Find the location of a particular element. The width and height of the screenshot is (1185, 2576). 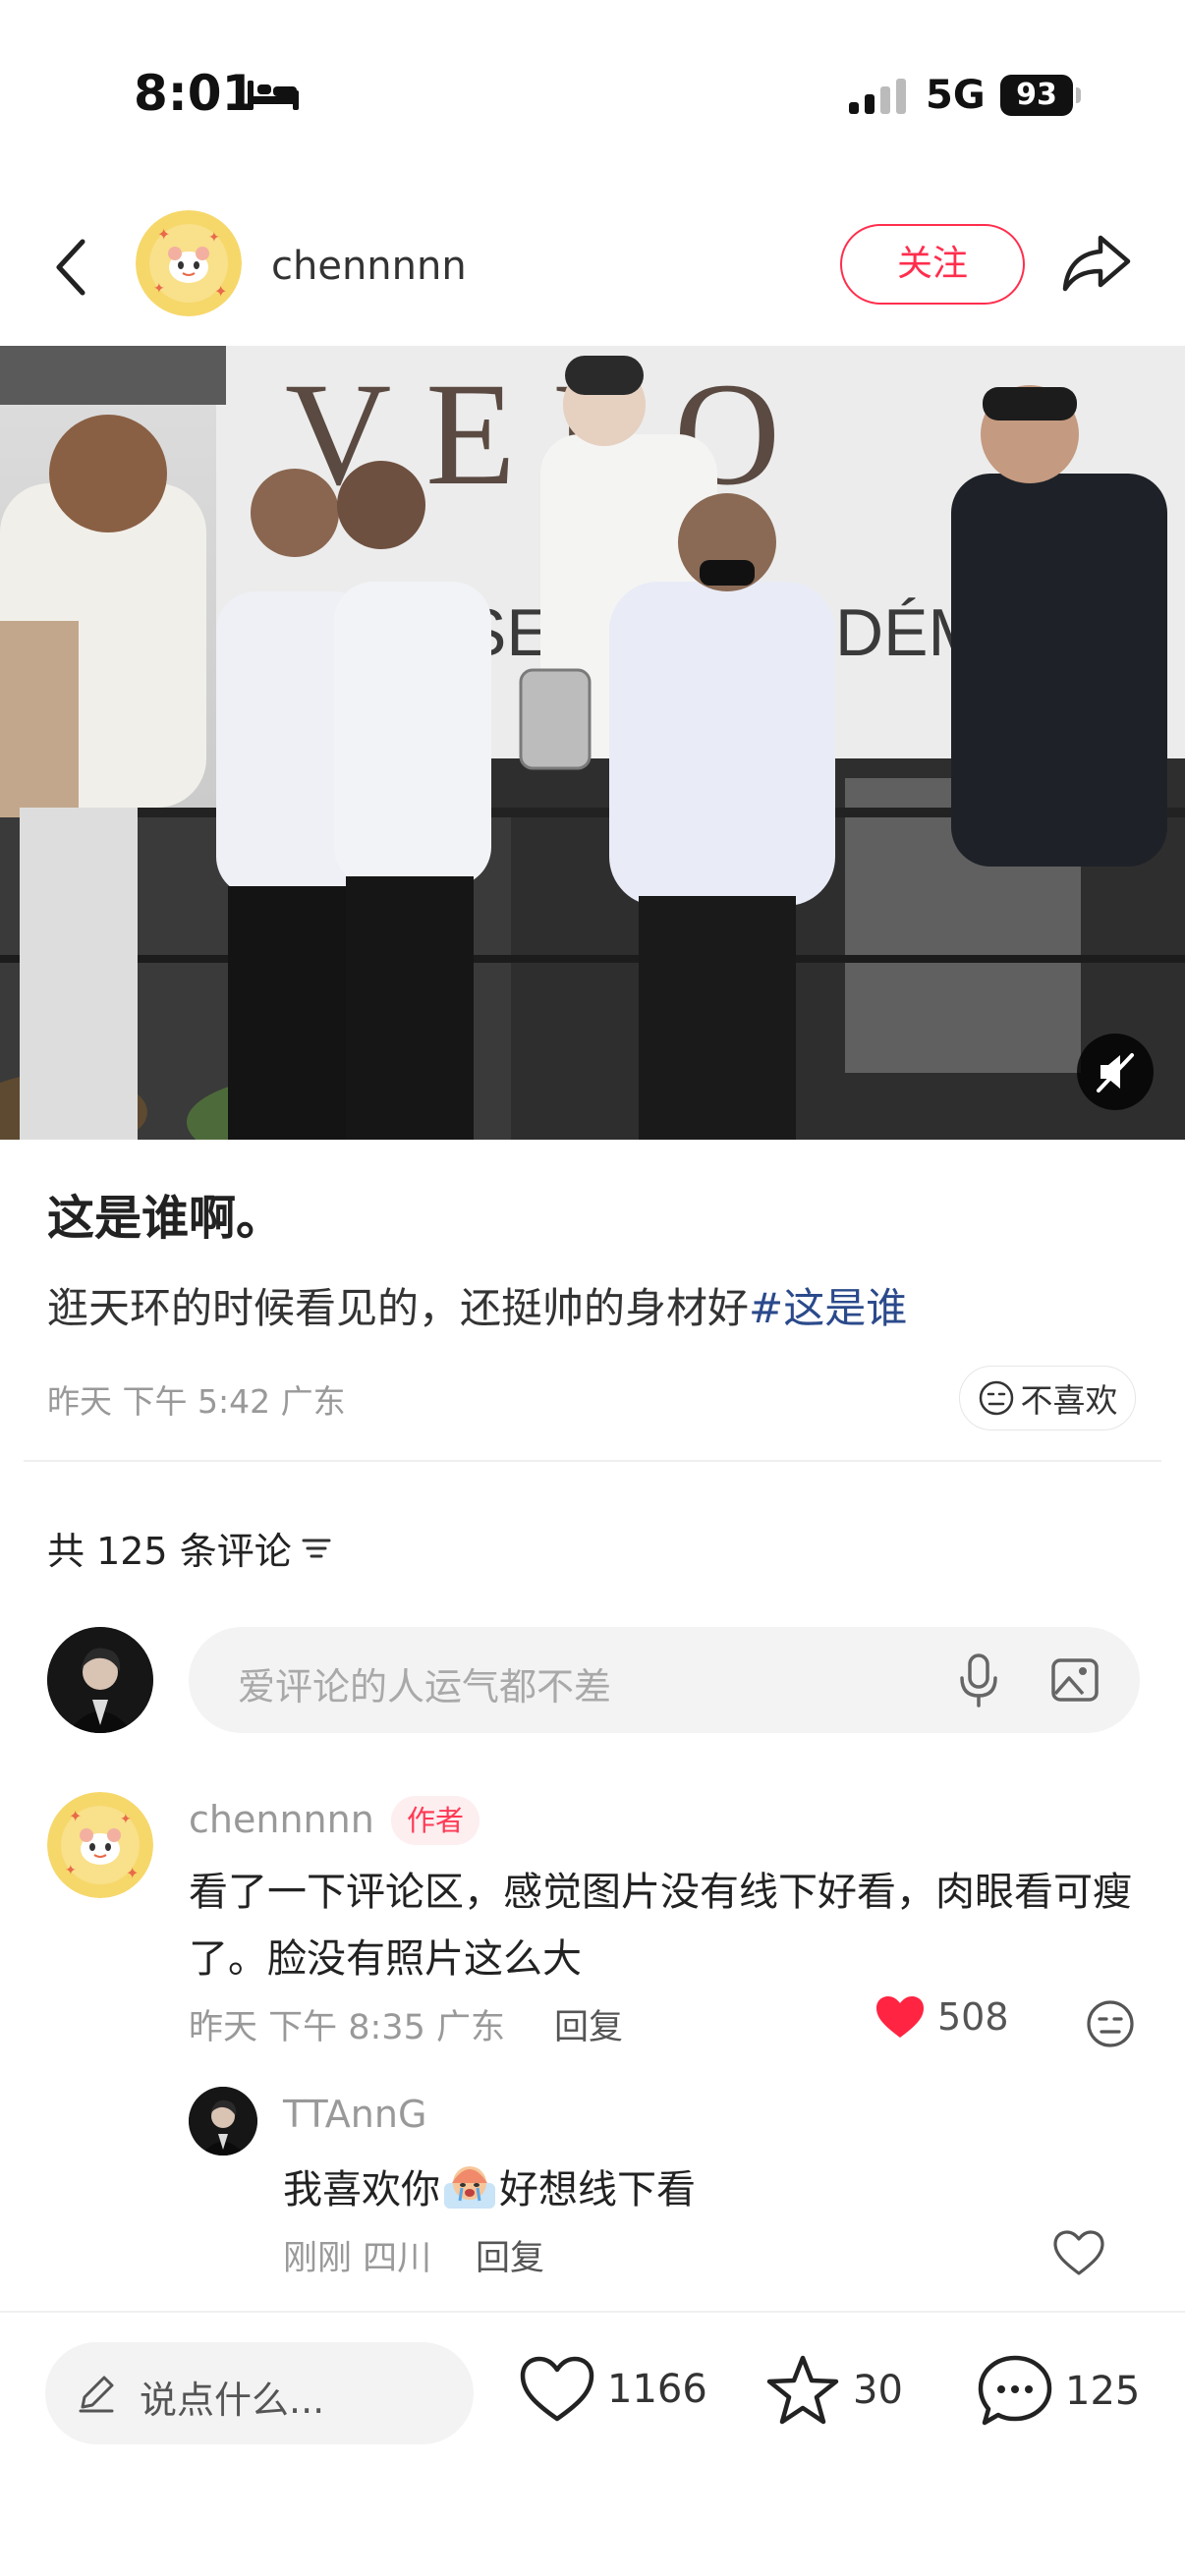

post-body: 逛天环的时候看见的，还挺帅的身材好#这是谁 is located at coordinates (477, 1305).